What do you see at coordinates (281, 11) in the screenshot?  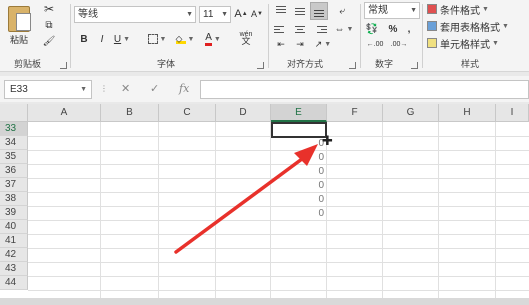 I see `align-top-icon` at bounding box center [281, 11].